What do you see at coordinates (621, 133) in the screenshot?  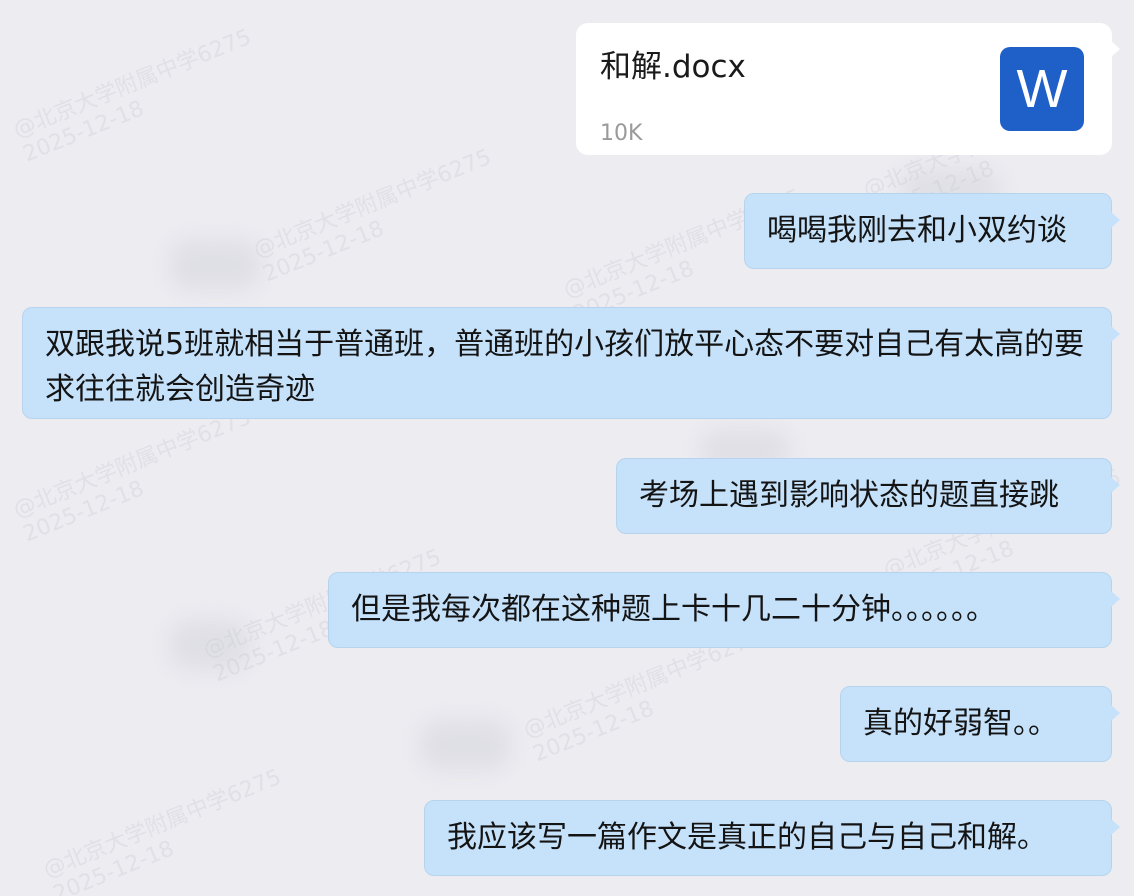 I see `file-size: 10K` at bounding box center [621, 133].